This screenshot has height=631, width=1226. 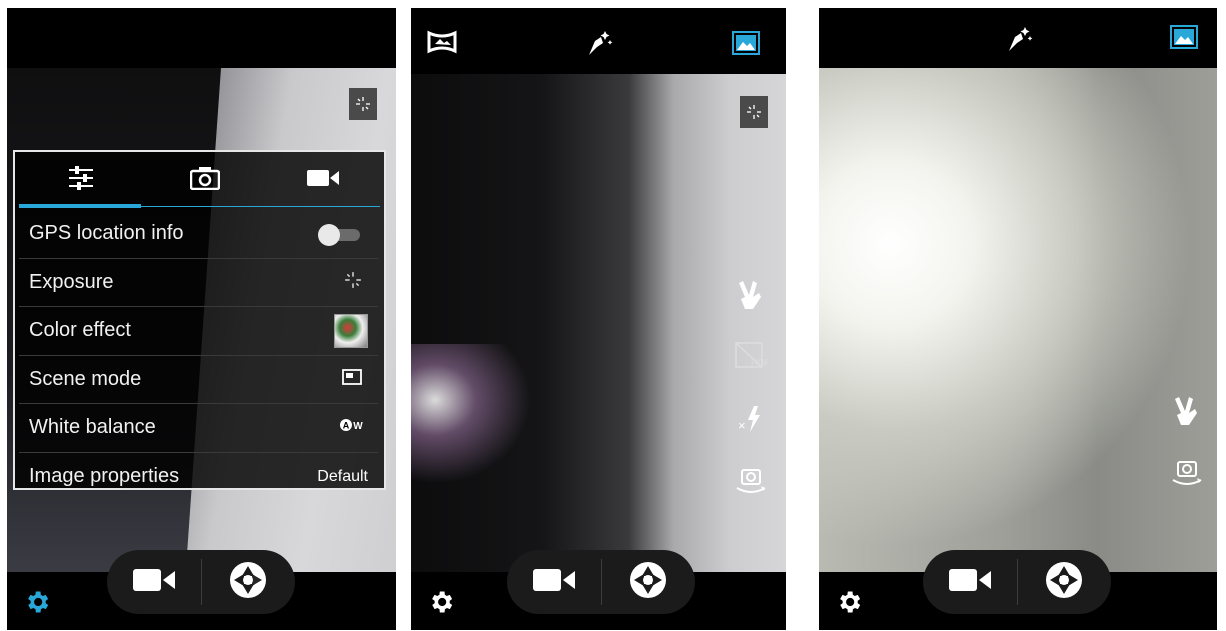 I want to click on auto-white-balance-icon: A W, so click(x=352, y=427).